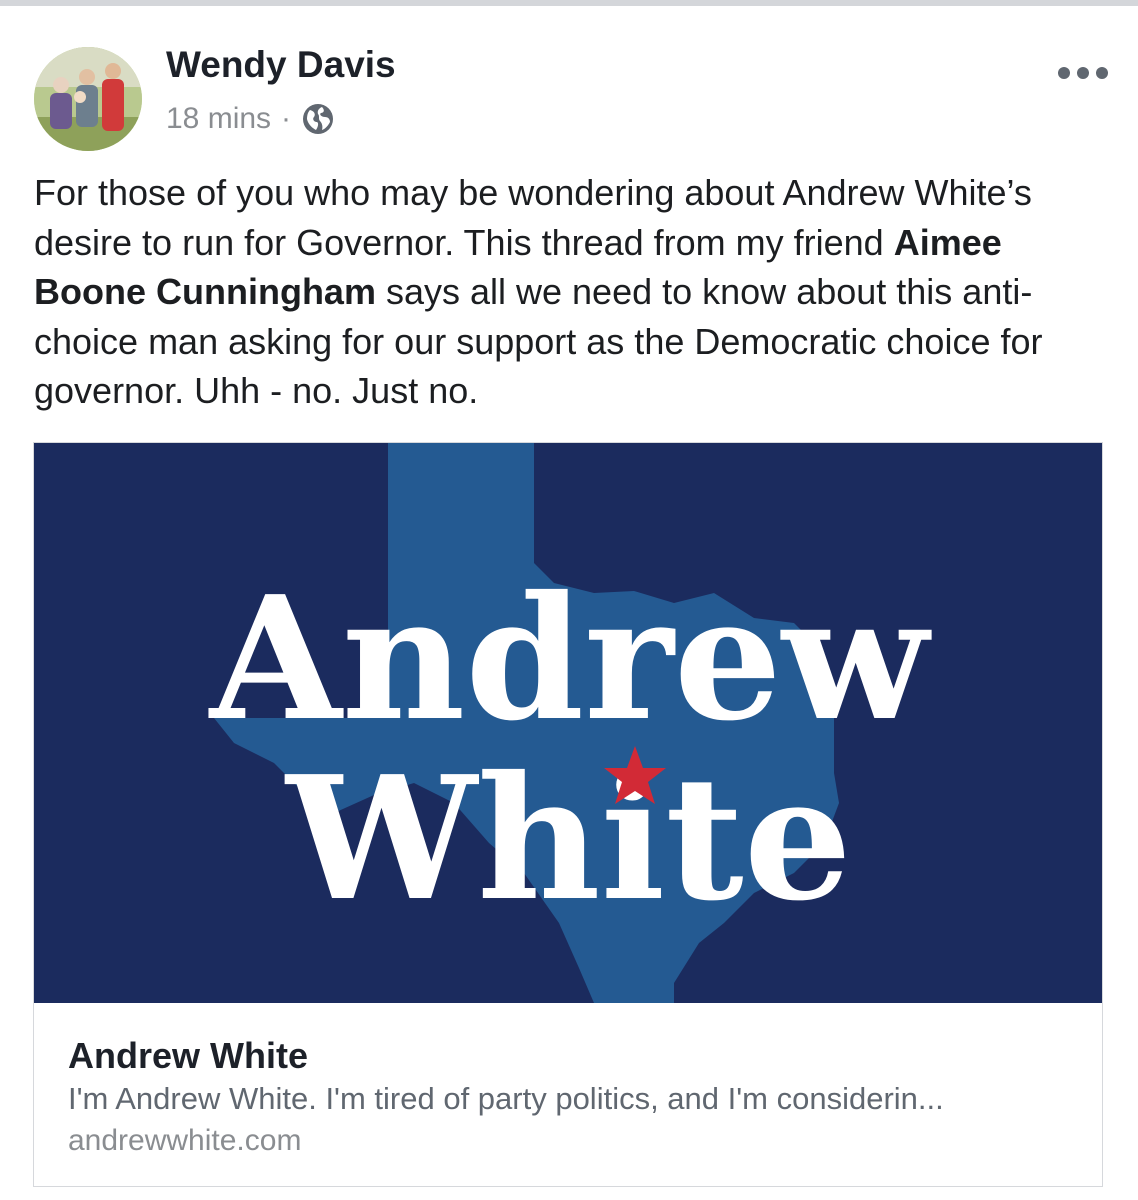 The width and height of the screenshot is (1138, 1200). Describe the element at coordinates (568, 839) in the screenshot. I see `banner-line2: White` at that location.